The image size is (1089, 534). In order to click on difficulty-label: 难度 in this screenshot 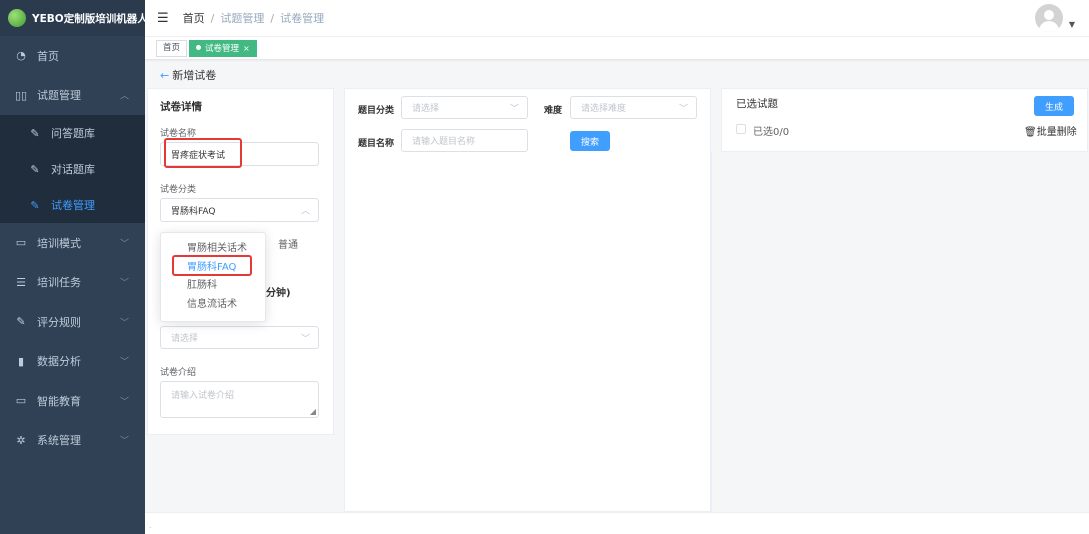, I will do `click(553, 111)`.